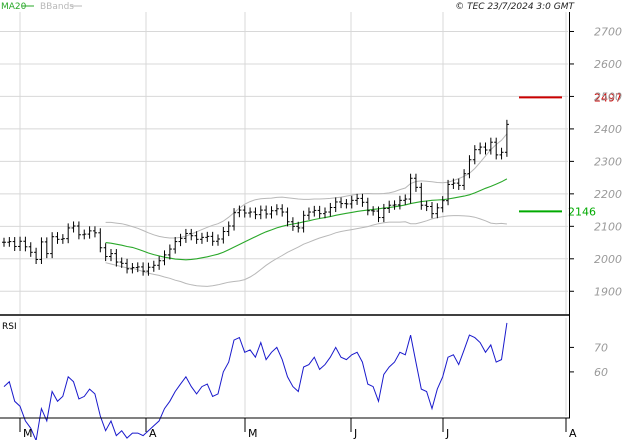  What do you see at coordinates (608, 64) in the screenshot?
I see `price-tick-label: 2600` at bounding box center [608, 64].